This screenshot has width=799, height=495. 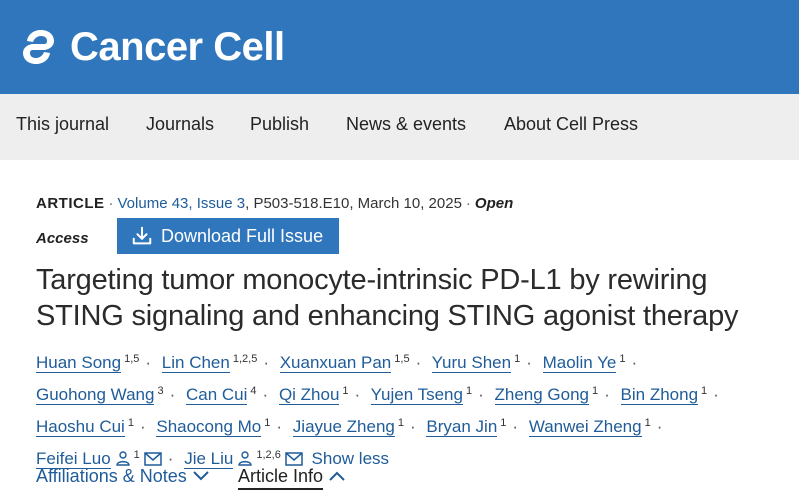 I want to click on author-affiliation-sup: 3, so click(x=160, y=391).